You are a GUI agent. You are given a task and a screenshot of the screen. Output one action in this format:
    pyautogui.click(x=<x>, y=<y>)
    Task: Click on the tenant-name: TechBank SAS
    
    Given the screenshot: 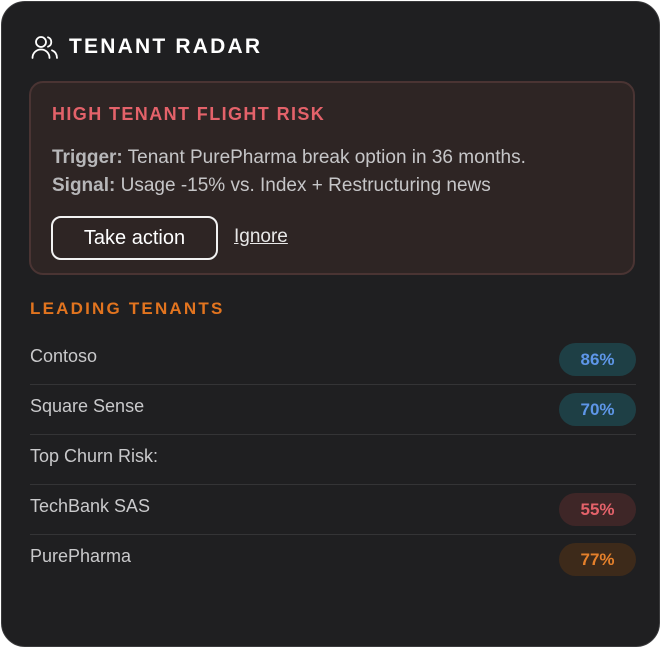 What is the action you would take?
    pyautogui.click(x=90, y=506)
    